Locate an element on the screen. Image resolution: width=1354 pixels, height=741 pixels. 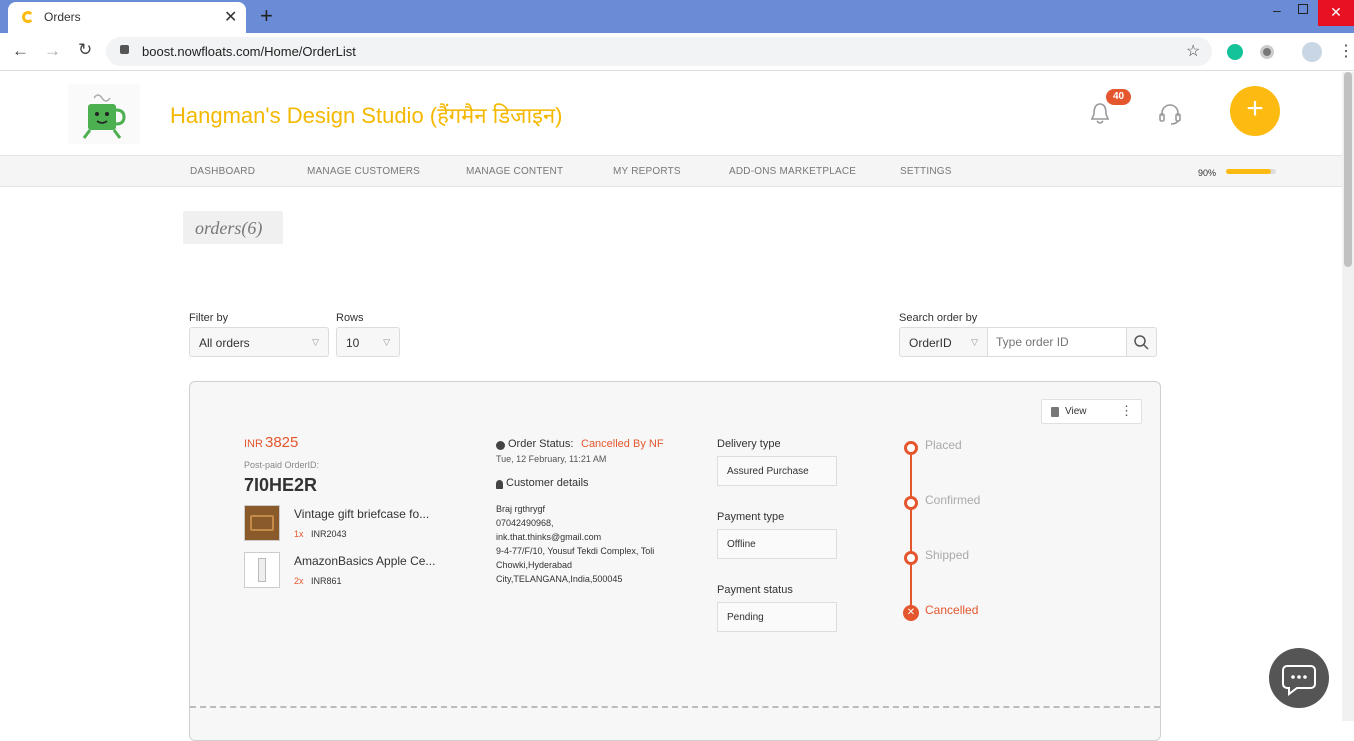
grammarly-extension-icon is located at coordinates (1235, 52).